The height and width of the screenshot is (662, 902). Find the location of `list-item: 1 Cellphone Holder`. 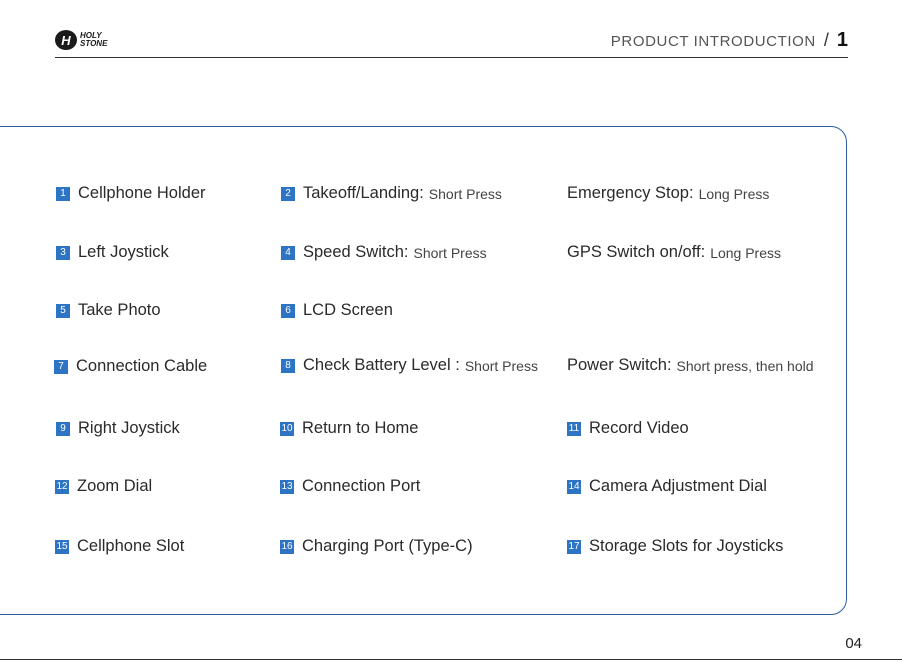

list-item: 1 Cellphone Holder is located at coordinates (131, 193).